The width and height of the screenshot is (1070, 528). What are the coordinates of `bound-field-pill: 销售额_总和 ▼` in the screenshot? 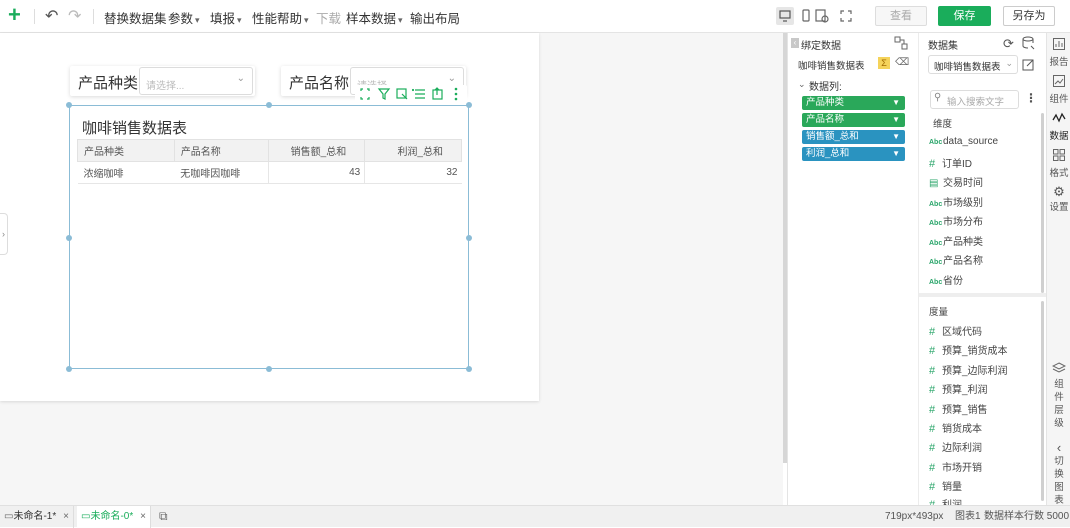 It's located at (853, 137).